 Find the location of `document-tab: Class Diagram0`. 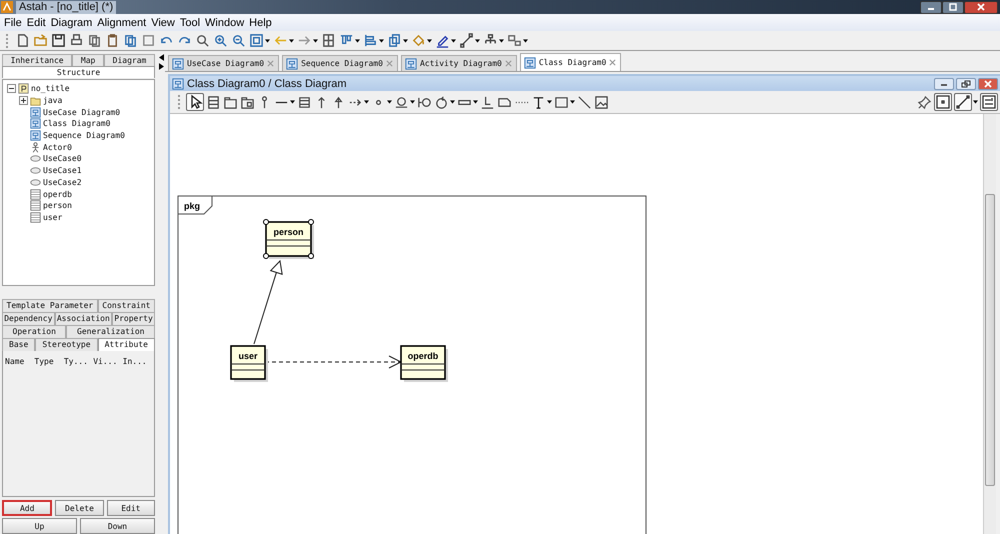

document-tab: Class Diagram0 is located at coordinates (571, 62).